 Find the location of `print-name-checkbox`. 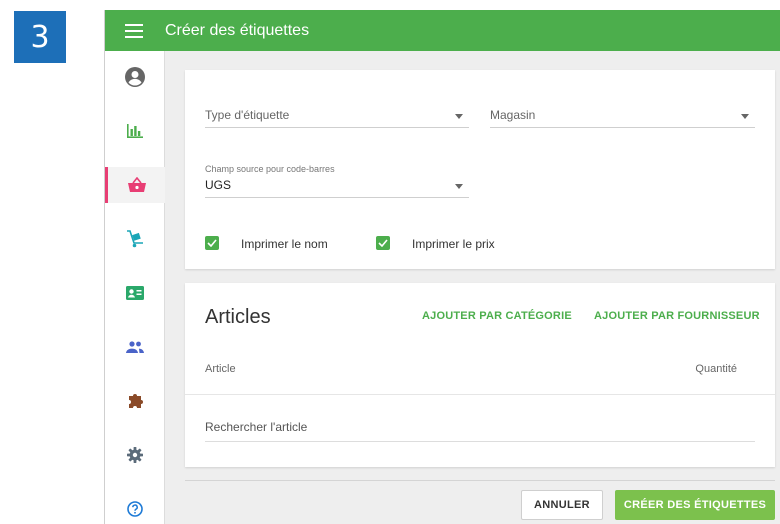

print-name-checkbox is located at coordinates (212, 243).